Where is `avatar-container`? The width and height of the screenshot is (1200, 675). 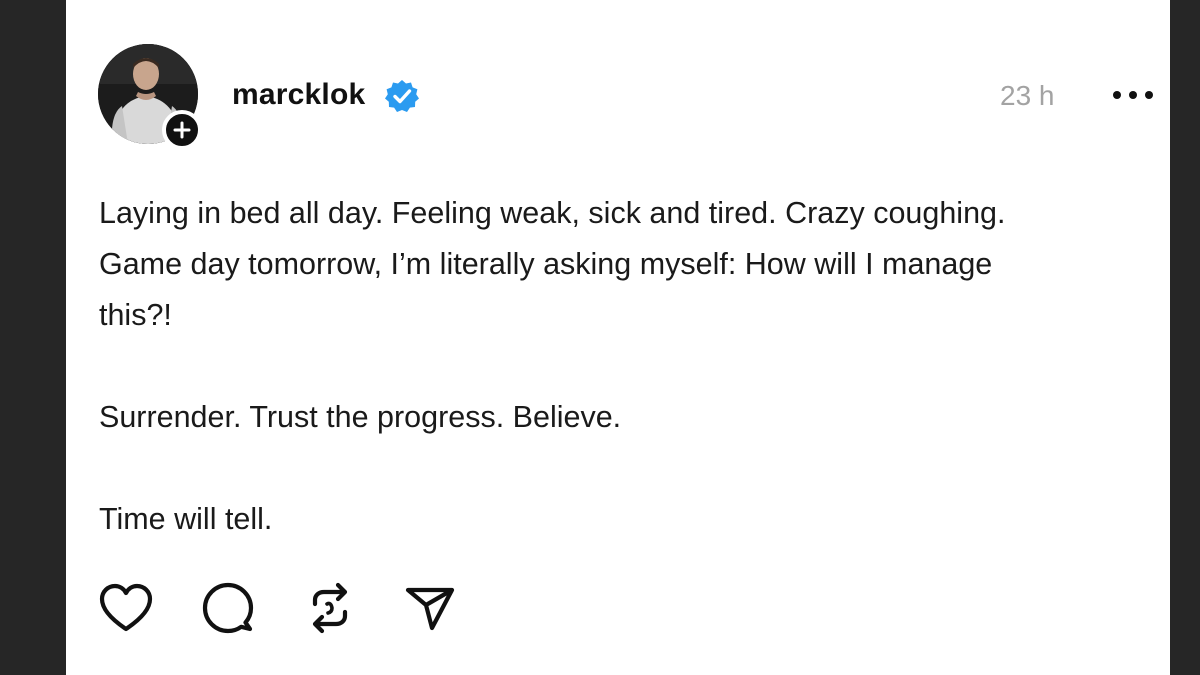 avatar-container is located at coordinates (150, 97).